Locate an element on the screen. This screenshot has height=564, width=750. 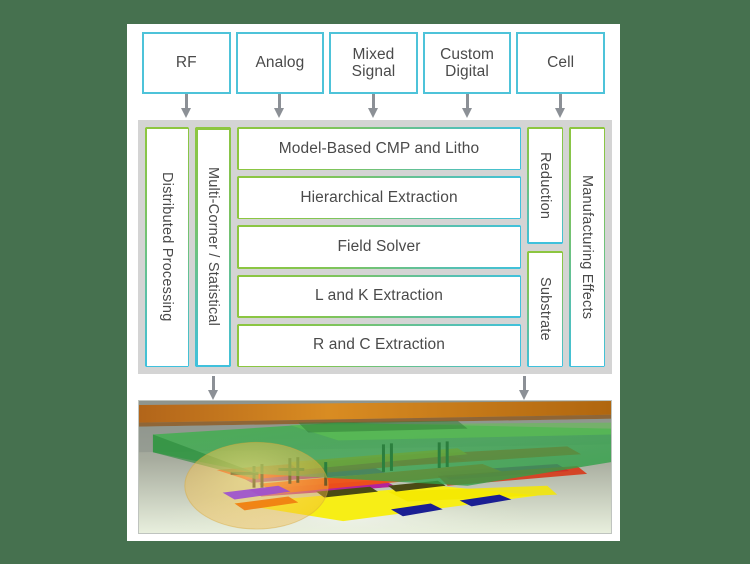
bottom-arrow-row is located at coordinates (375, 388).